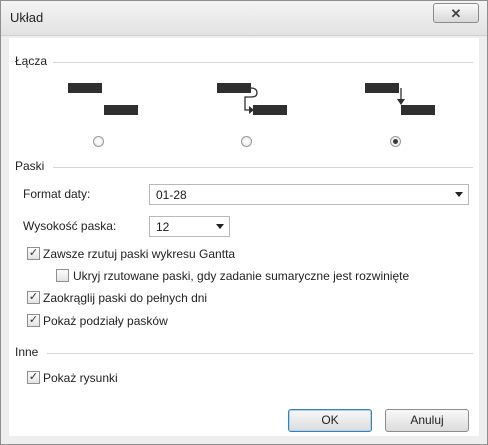  Describe the element at coordinates (30, 166) in the screenshot. I see `bars-section-label: Paski` at that location.